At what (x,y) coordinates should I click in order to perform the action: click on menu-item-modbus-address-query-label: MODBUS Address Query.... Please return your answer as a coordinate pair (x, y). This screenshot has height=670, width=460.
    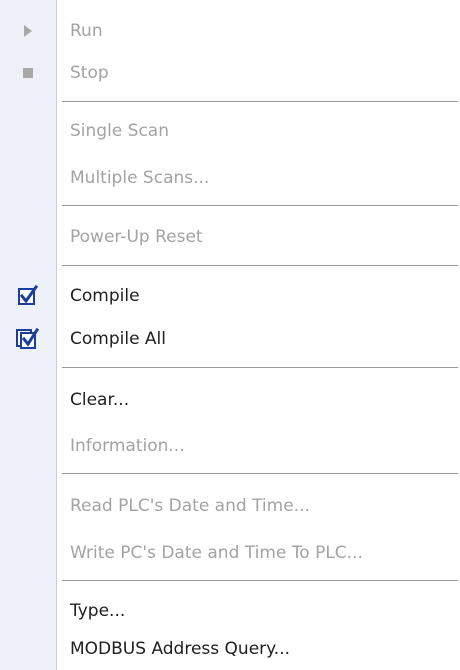
    Looking at the image, I should click on (180, 649).